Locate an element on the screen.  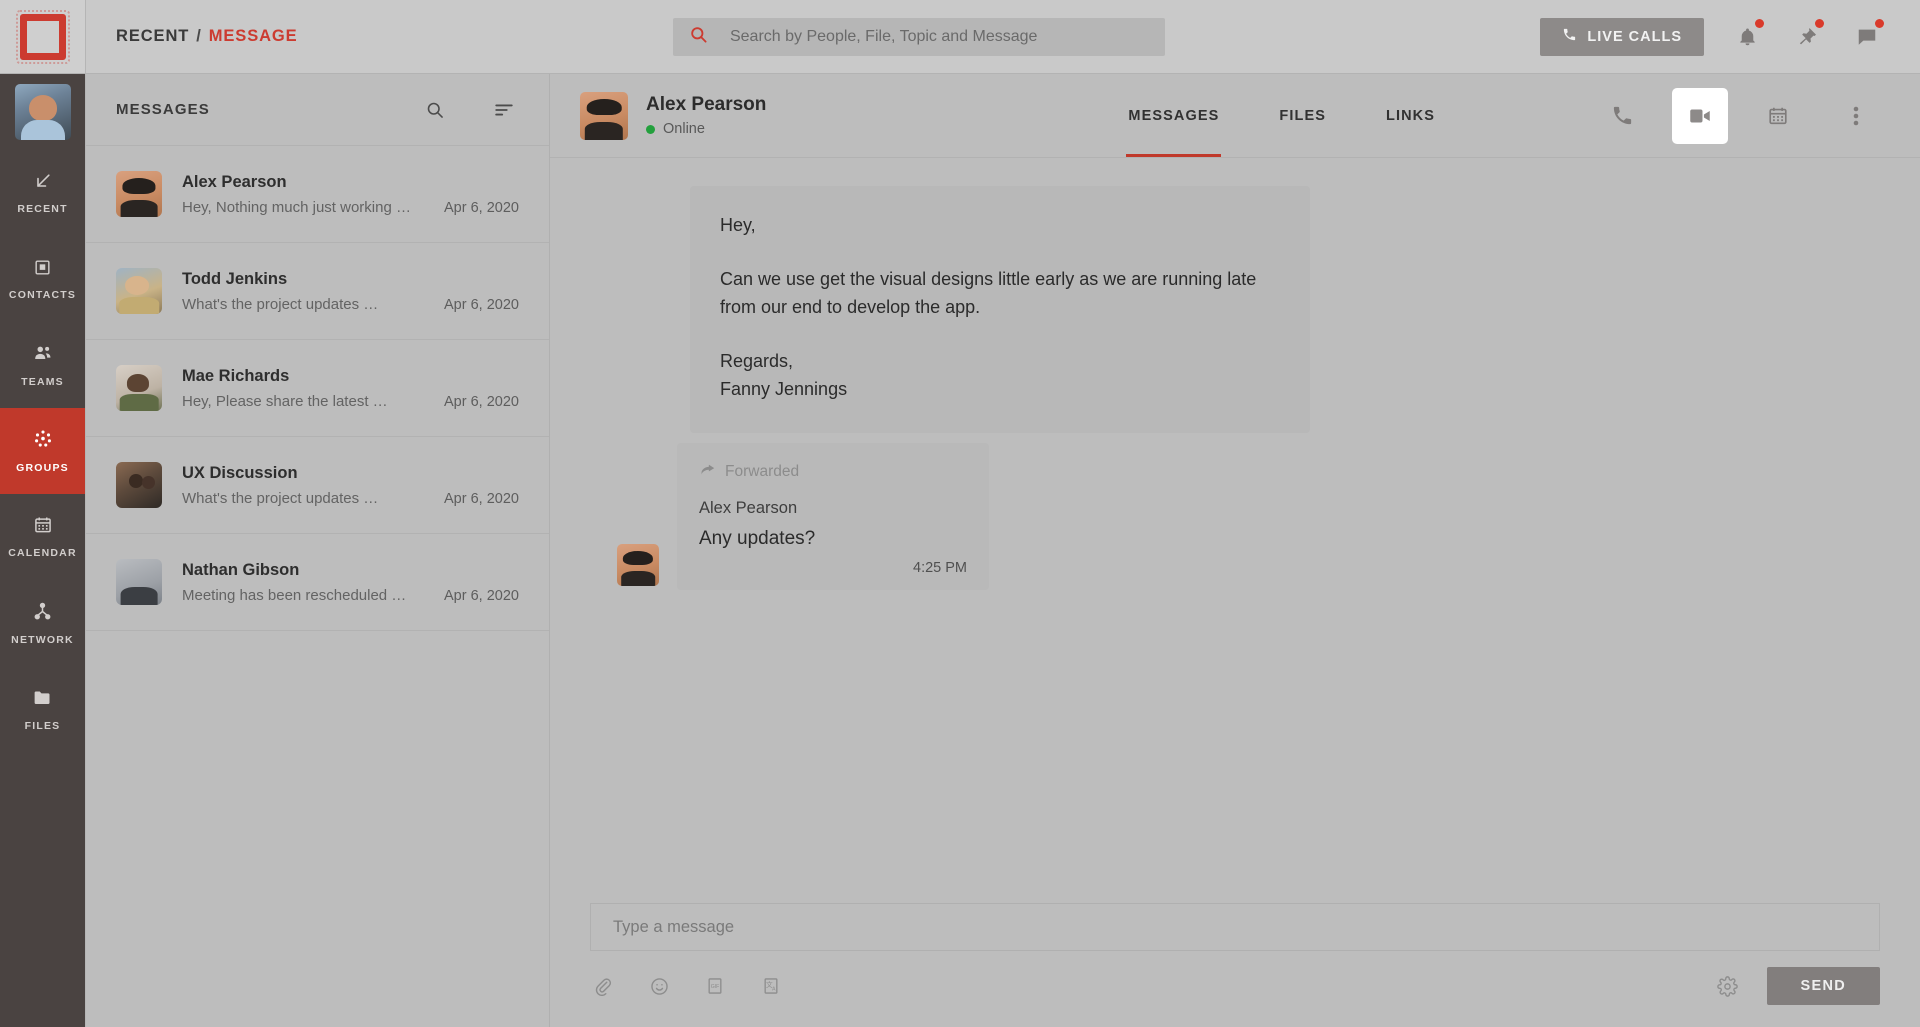
composer-right-actions: SEND is located at coordinates (1797, 986).